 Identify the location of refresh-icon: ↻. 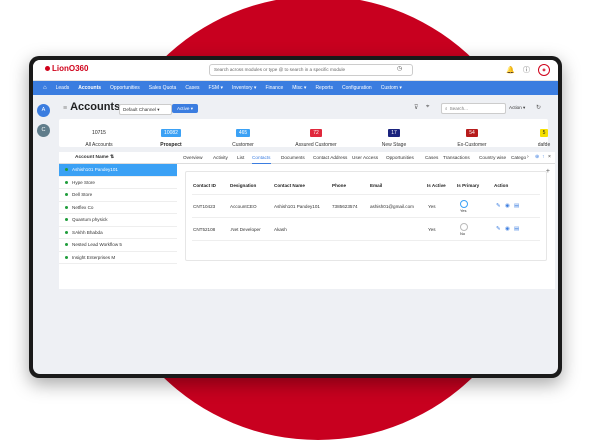
(538, 107).